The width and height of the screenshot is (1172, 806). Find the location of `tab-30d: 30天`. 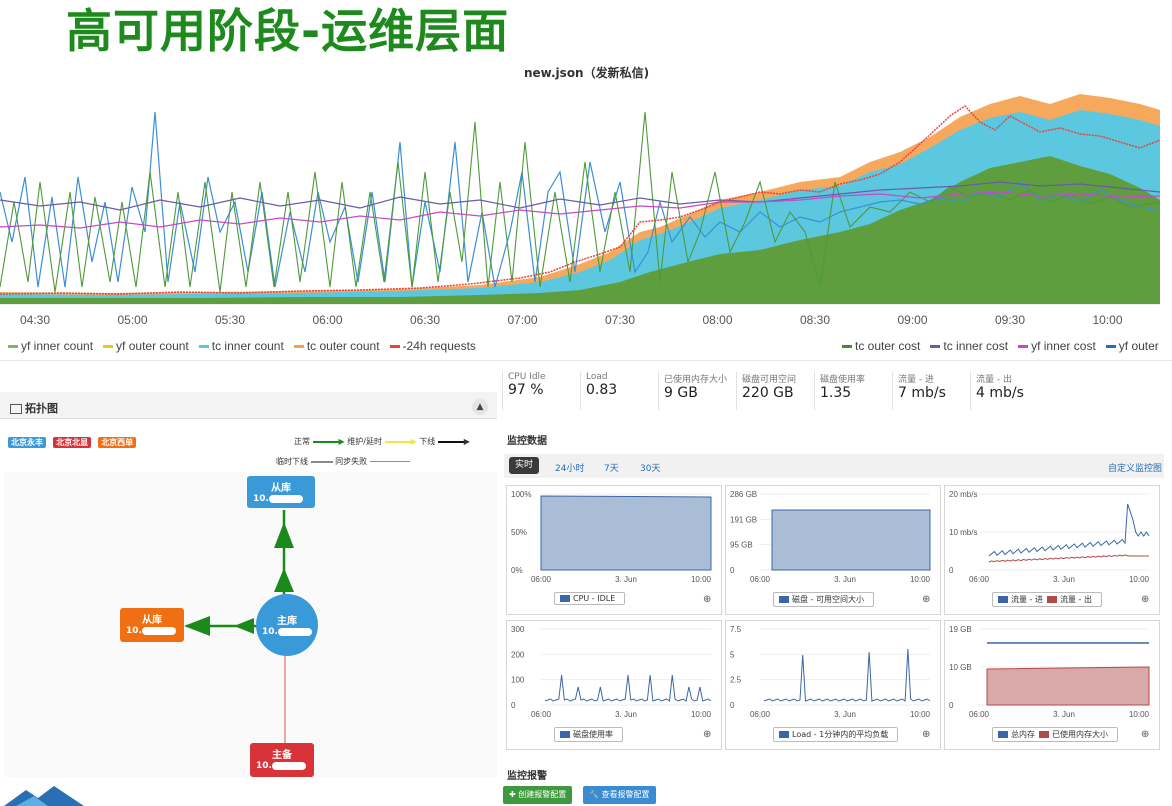

tab-30d: 30天 is located at coordinates (650, 467).